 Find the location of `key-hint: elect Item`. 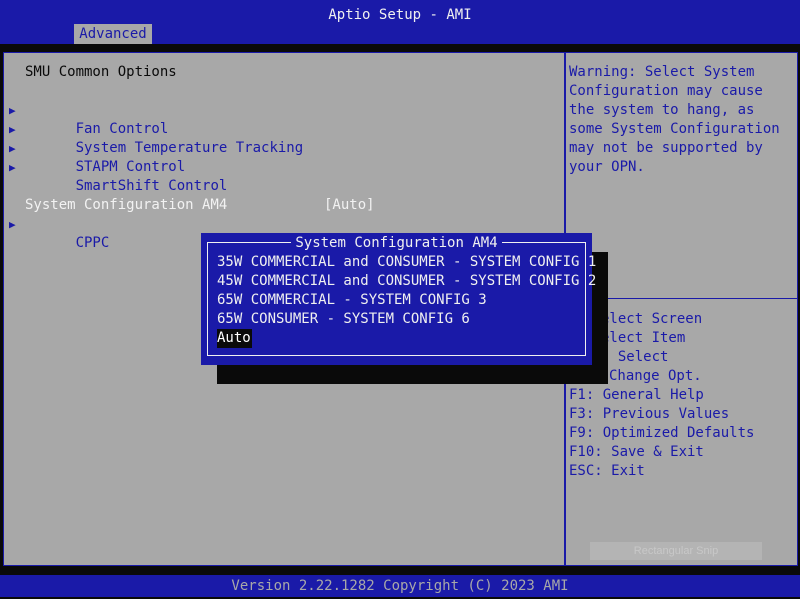

key-hint: elect Item is located at coordinates (643, 338).